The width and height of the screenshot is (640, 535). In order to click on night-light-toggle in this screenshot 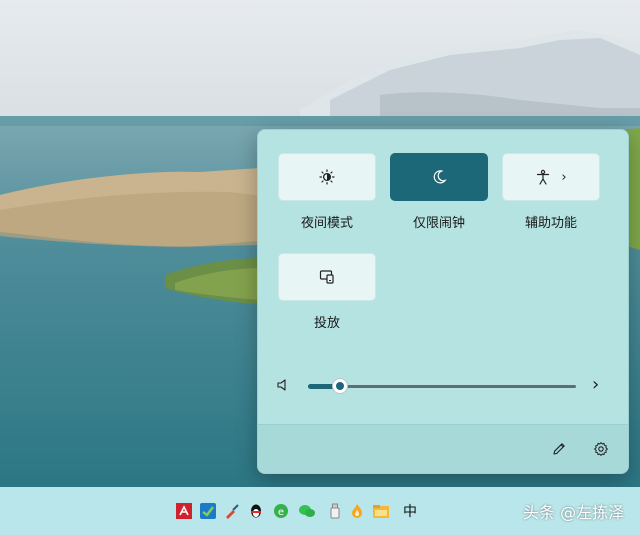, I will do `click(327, 177)`.